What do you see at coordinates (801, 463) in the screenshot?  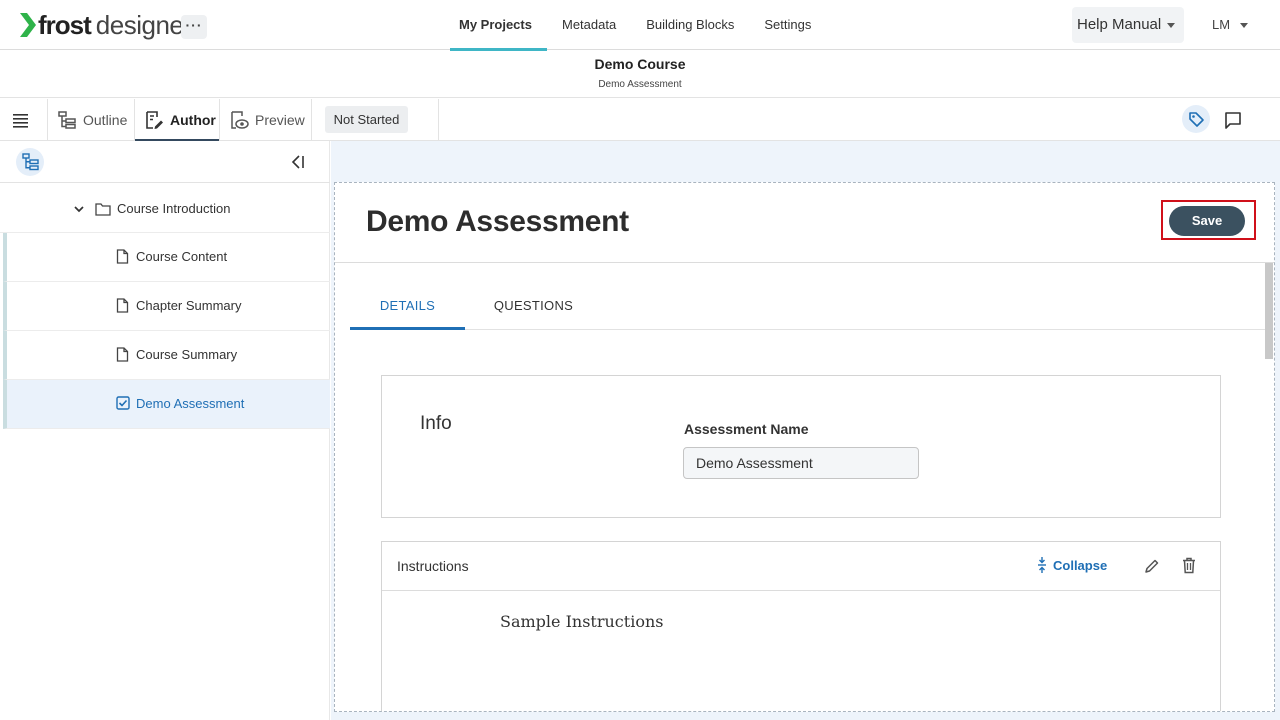 I see `assessment-name-input: Demo Assessment` at bounding box center [801, 463].